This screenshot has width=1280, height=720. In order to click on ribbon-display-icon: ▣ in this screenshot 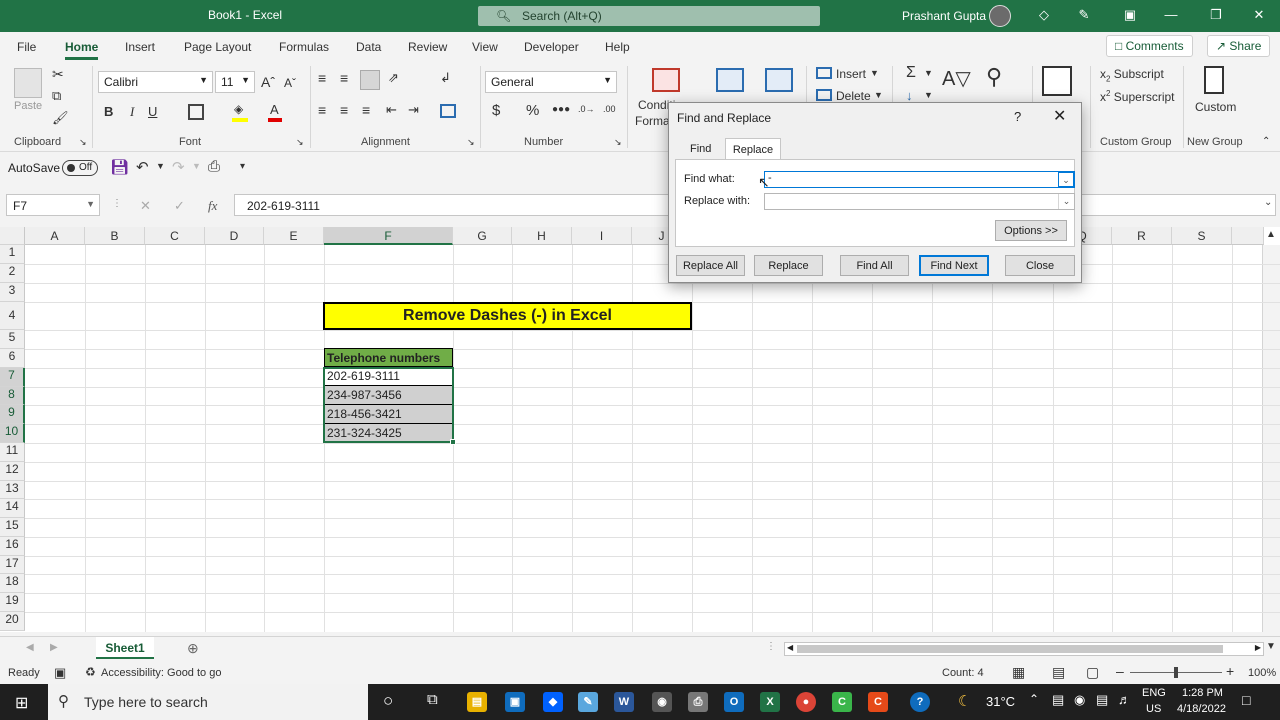, I will do `click(1130, 15)`.